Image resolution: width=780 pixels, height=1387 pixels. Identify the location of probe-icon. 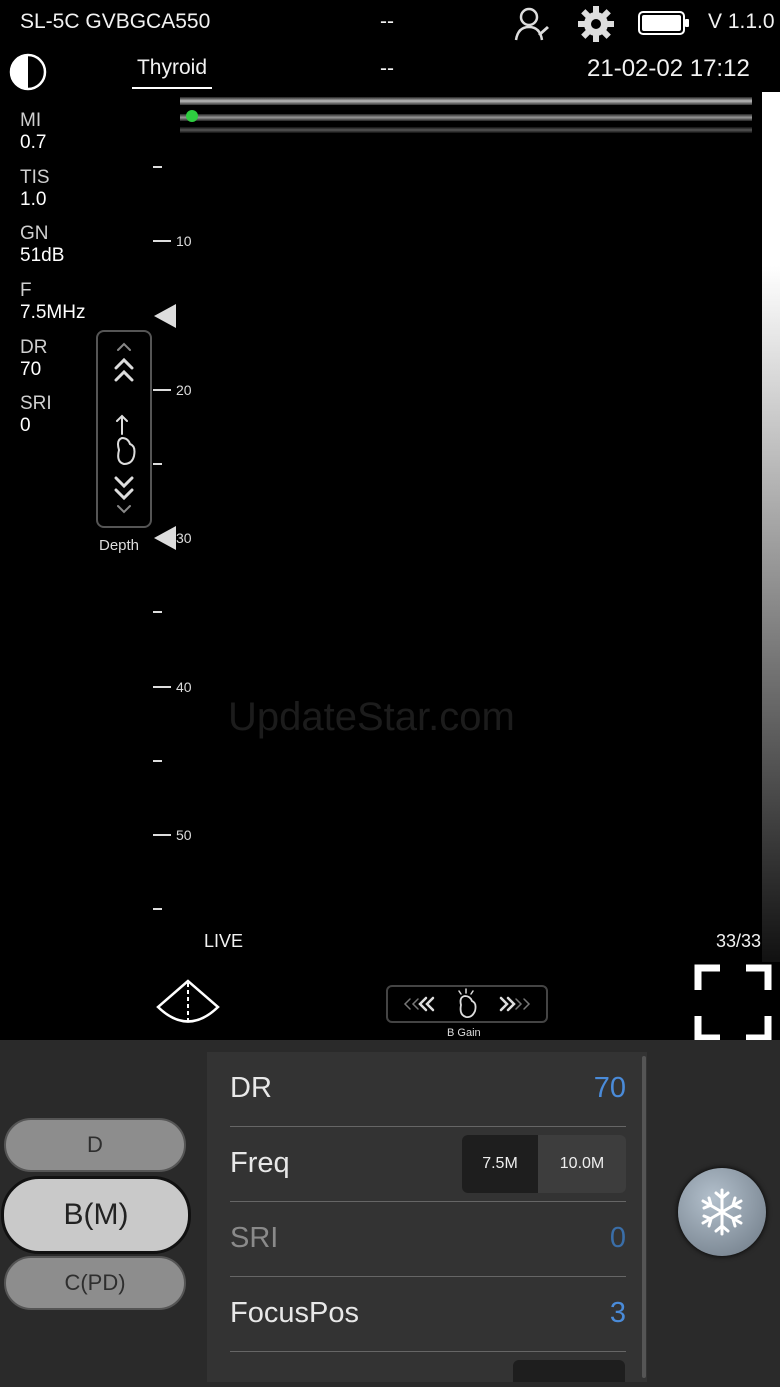
(188, 1003).